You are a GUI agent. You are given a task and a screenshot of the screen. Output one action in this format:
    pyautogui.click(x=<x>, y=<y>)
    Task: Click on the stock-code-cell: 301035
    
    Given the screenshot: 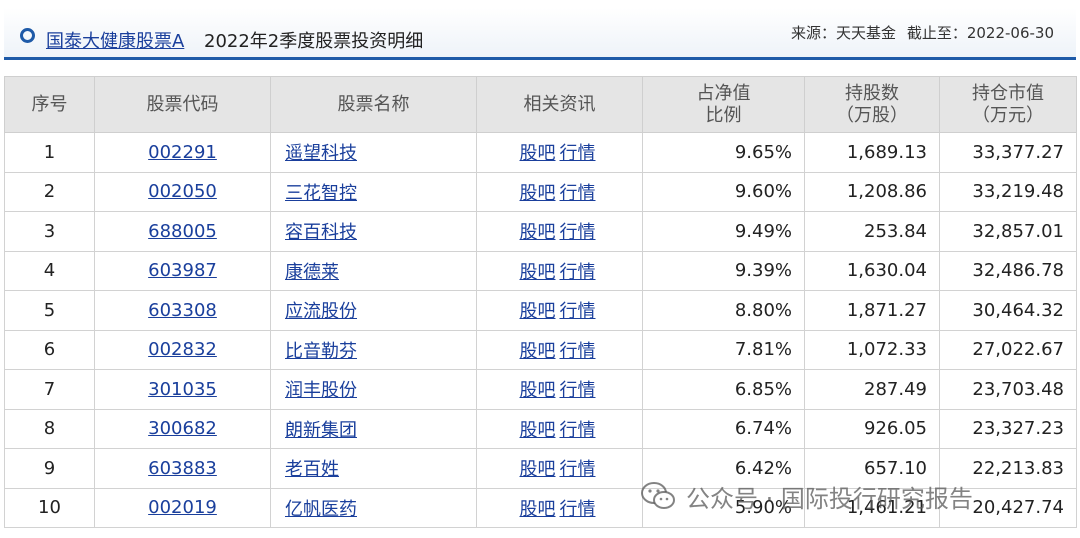 What is the action you would take?
    pyautogui.click(x=182, y=389)
    